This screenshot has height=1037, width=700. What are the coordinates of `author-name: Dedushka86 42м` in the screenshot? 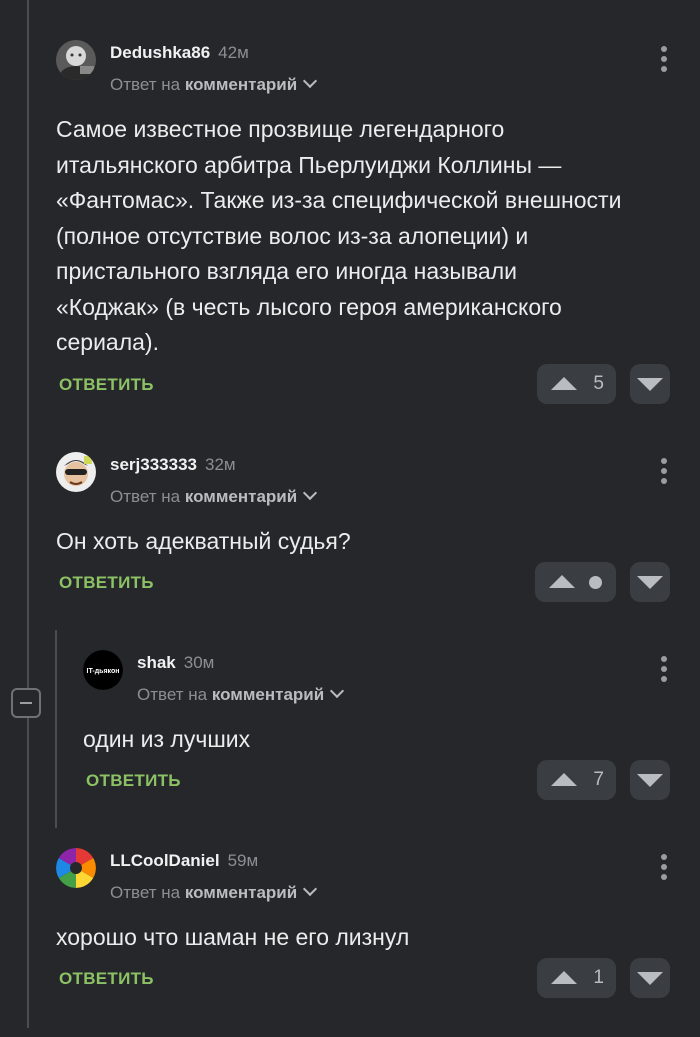 It's located at (179, 53).